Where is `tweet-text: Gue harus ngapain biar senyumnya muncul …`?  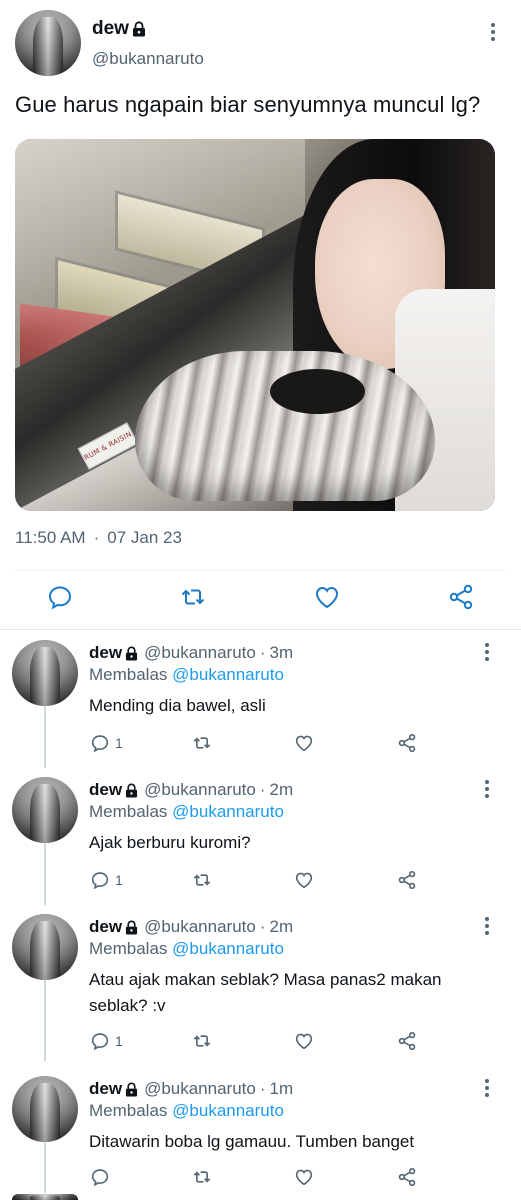 tweet-text: Gue harus ngapain biar senyumnya muncul … is located at coordinates (248, 104).